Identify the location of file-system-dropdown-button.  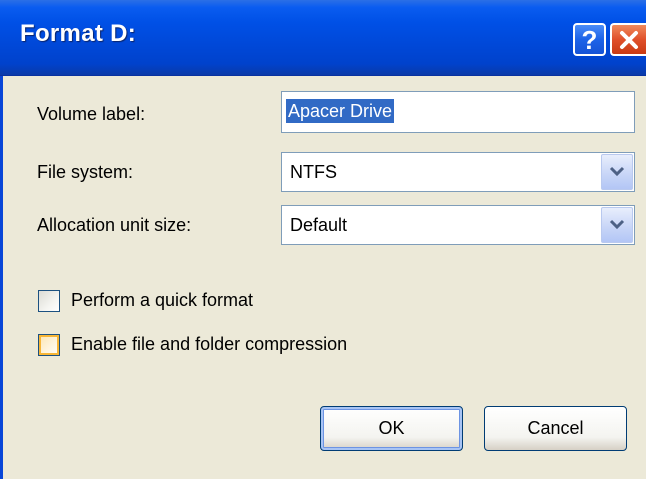
(617, 172).